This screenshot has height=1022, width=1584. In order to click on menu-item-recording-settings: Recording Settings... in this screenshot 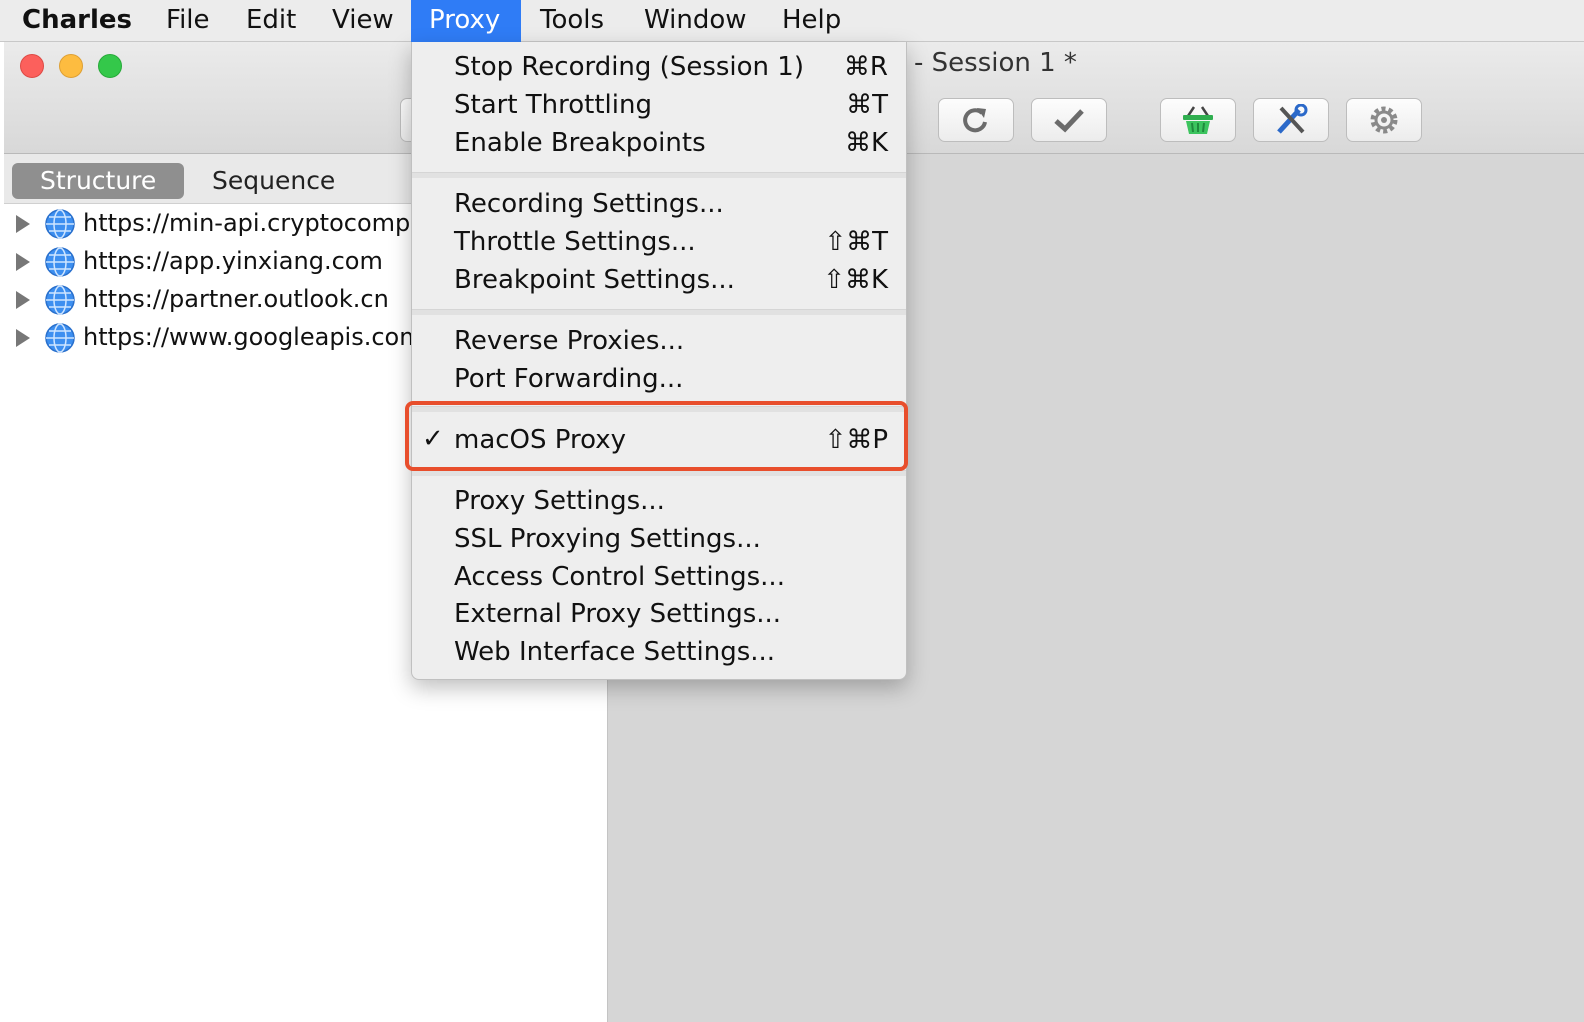, I will do `click(659, 204)`.